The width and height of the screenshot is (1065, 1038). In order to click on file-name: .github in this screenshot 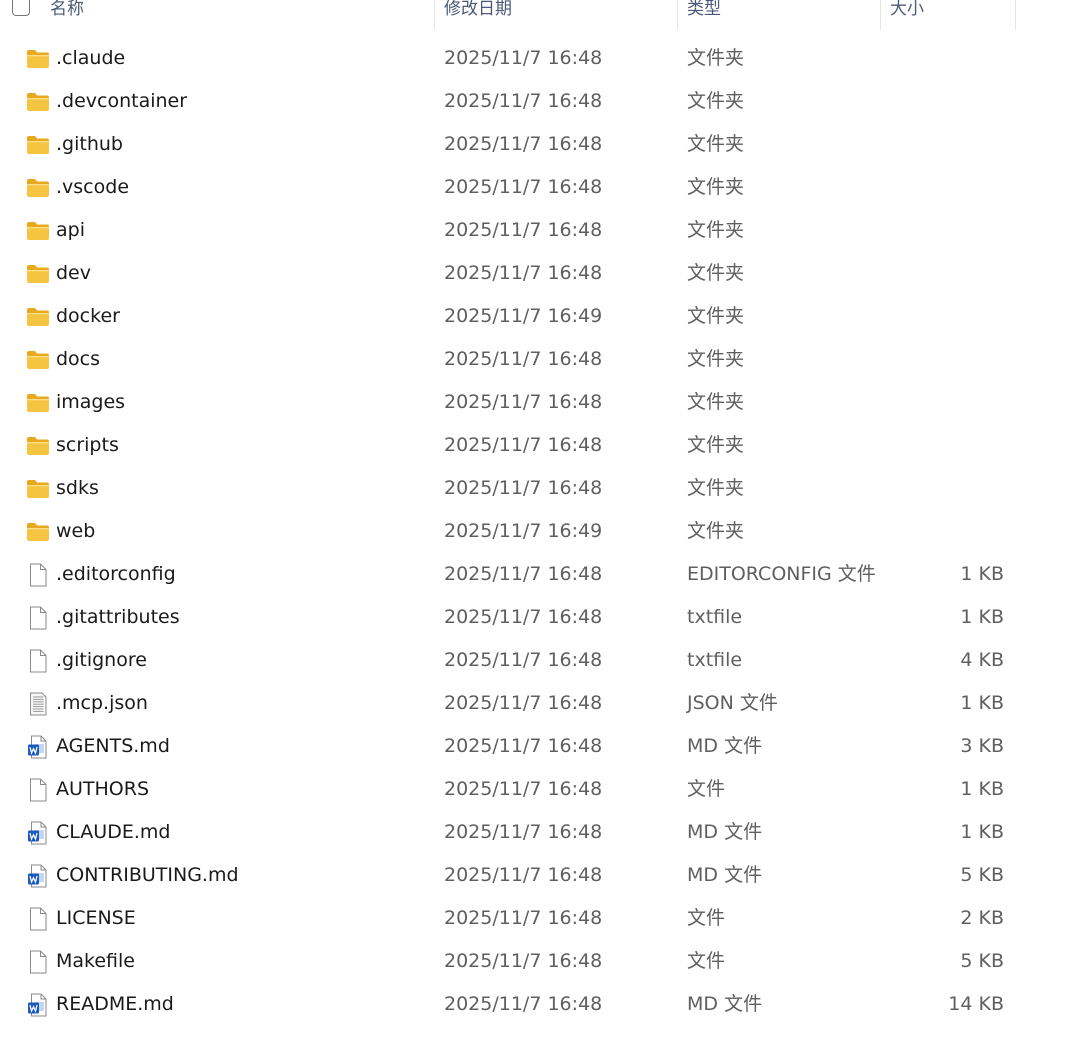, I will do `click(89, 144)`.